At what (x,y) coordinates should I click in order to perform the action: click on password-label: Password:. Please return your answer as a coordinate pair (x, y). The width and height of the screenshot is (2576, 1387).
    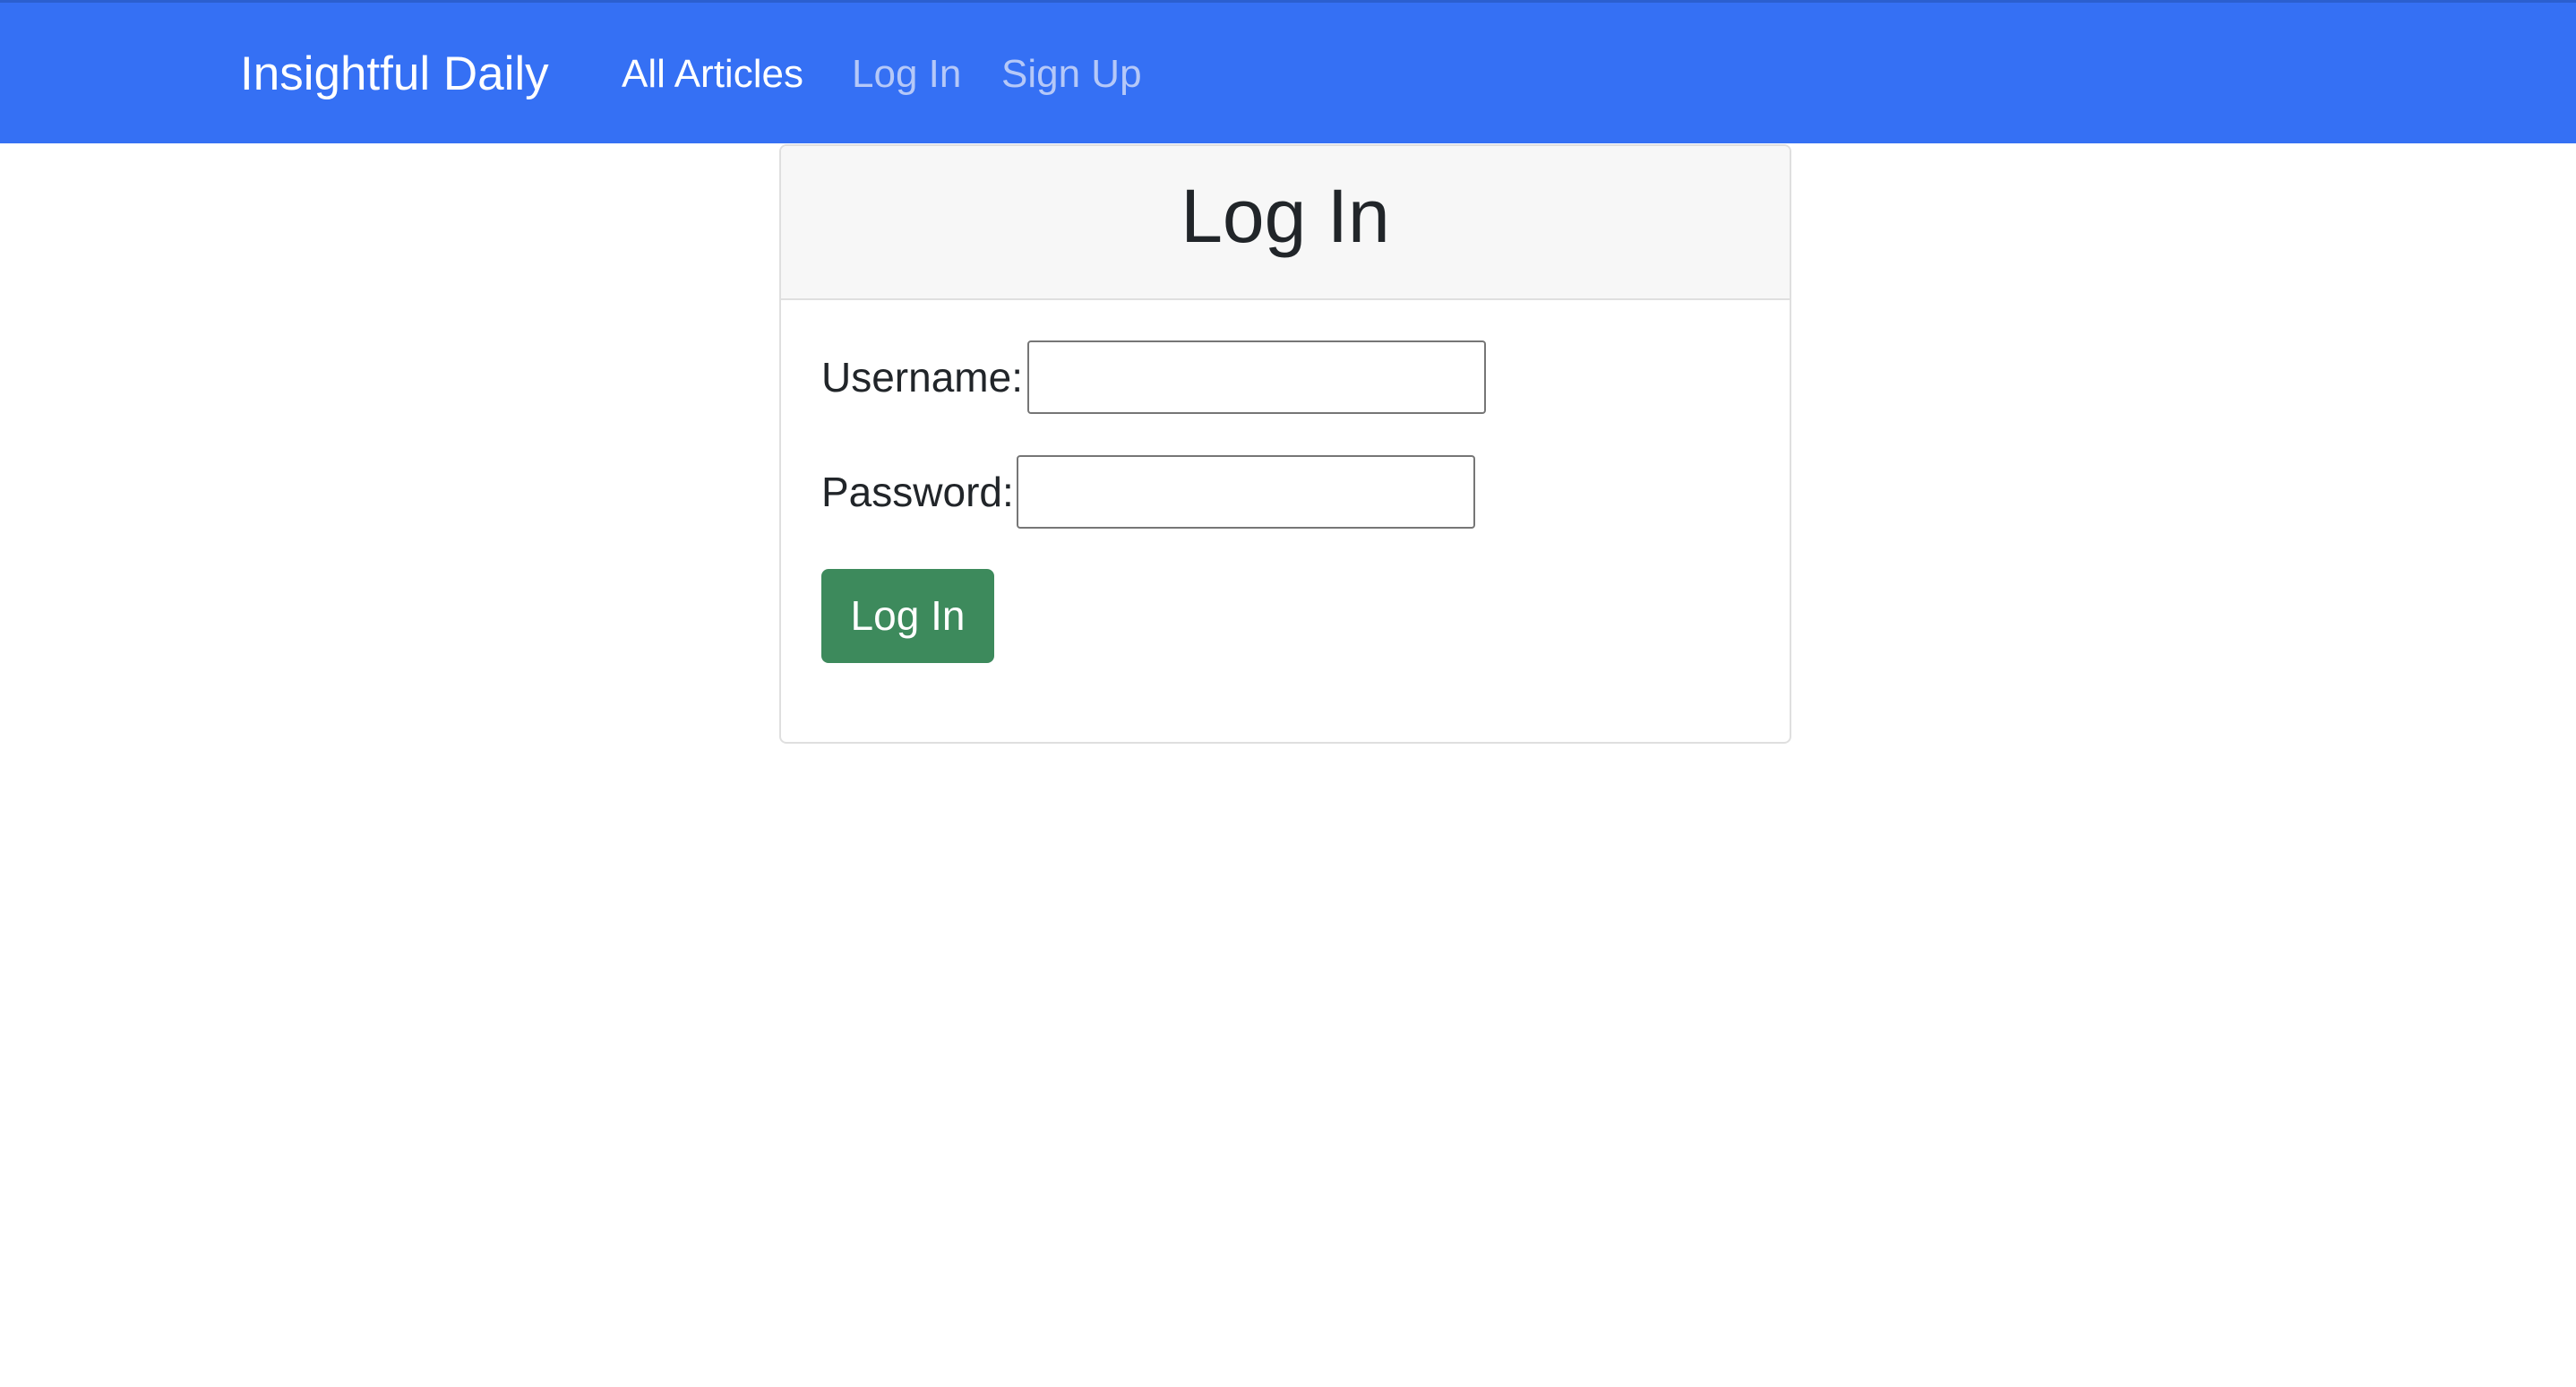
    Looking at the image, I should click on (917, 492).